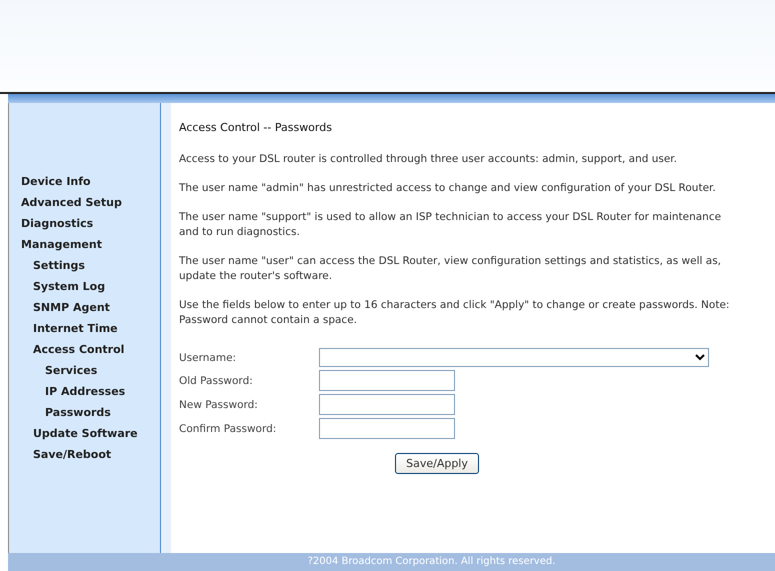  Describe the element at coordinates (84, 328) in the screenshot. I see `nav-item: Internet Time` at that location.